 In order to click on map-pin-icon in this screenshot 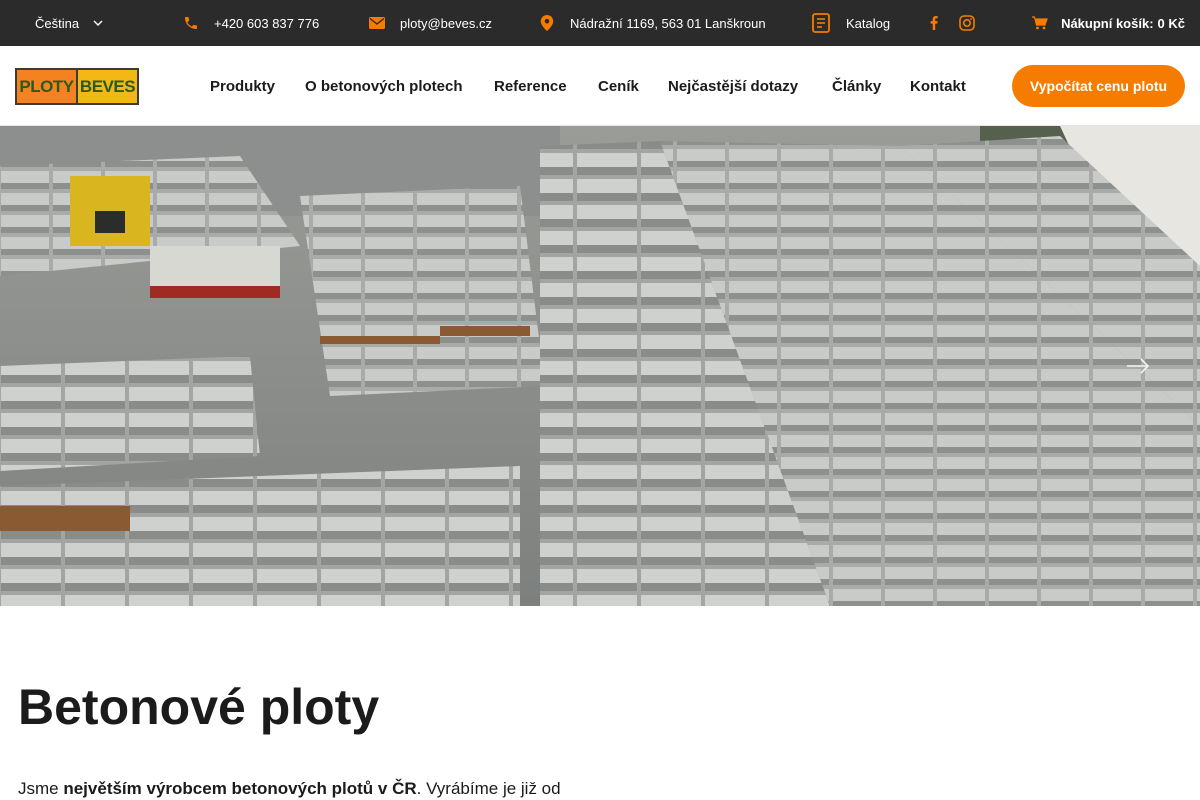, I will do `click(547, 23)`.